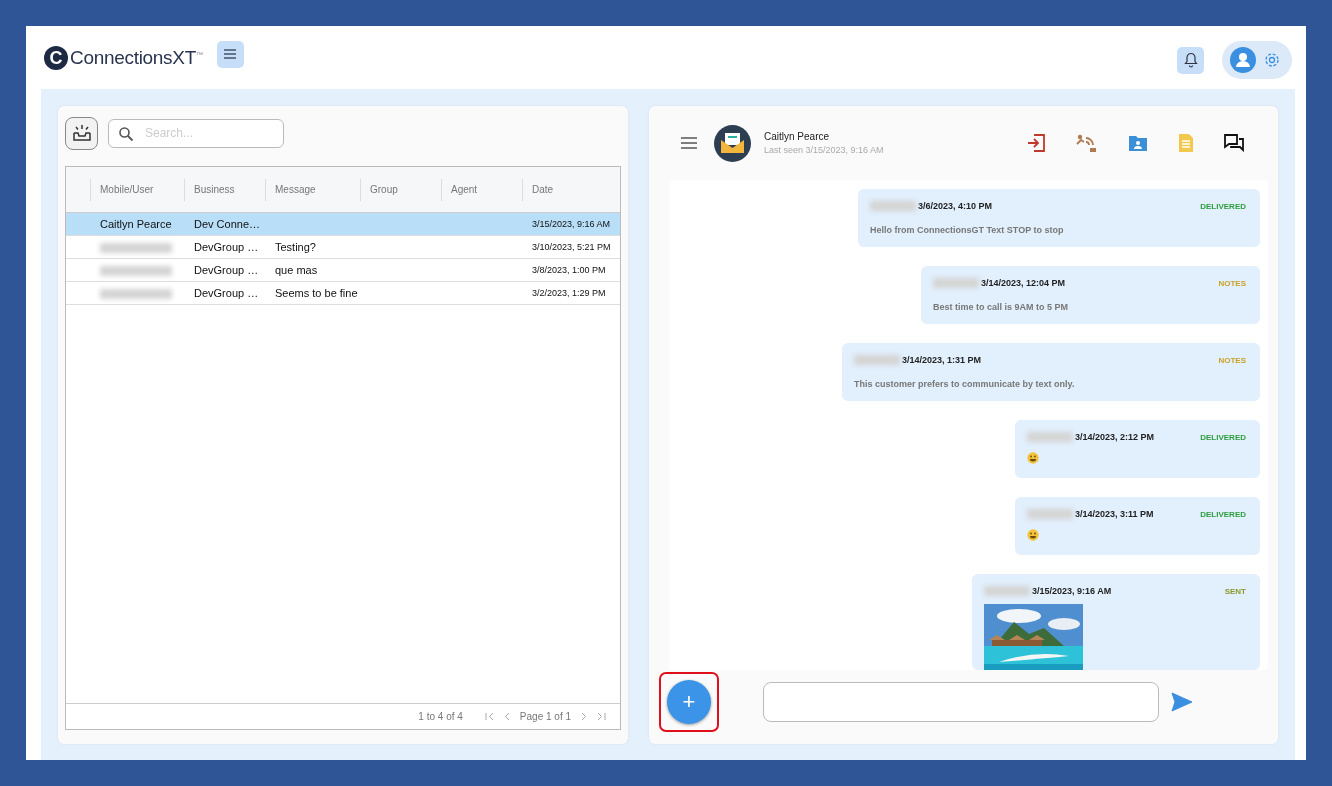  What do you see at coordinates (942, 360) in the screenshot?
I see `message-time: 3/14/2023, 1:31 PM` at bounding box center [942, 360].